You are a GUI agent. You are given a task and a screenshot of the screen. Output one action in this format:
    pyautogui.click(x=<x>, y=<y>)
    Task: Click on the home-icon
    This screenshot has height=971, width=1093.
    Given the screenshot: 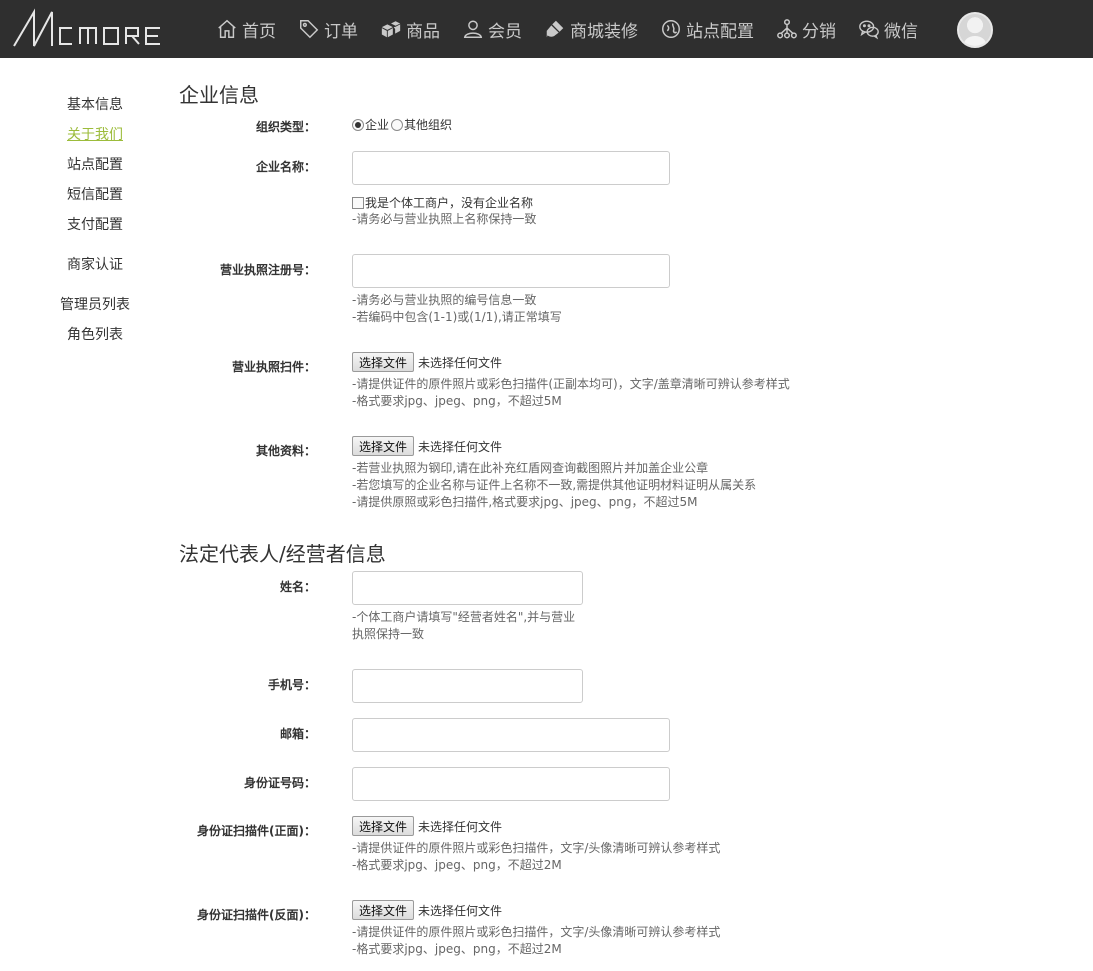 What is the action you would take?
    pyautogui.click(x=227, y=28)
    